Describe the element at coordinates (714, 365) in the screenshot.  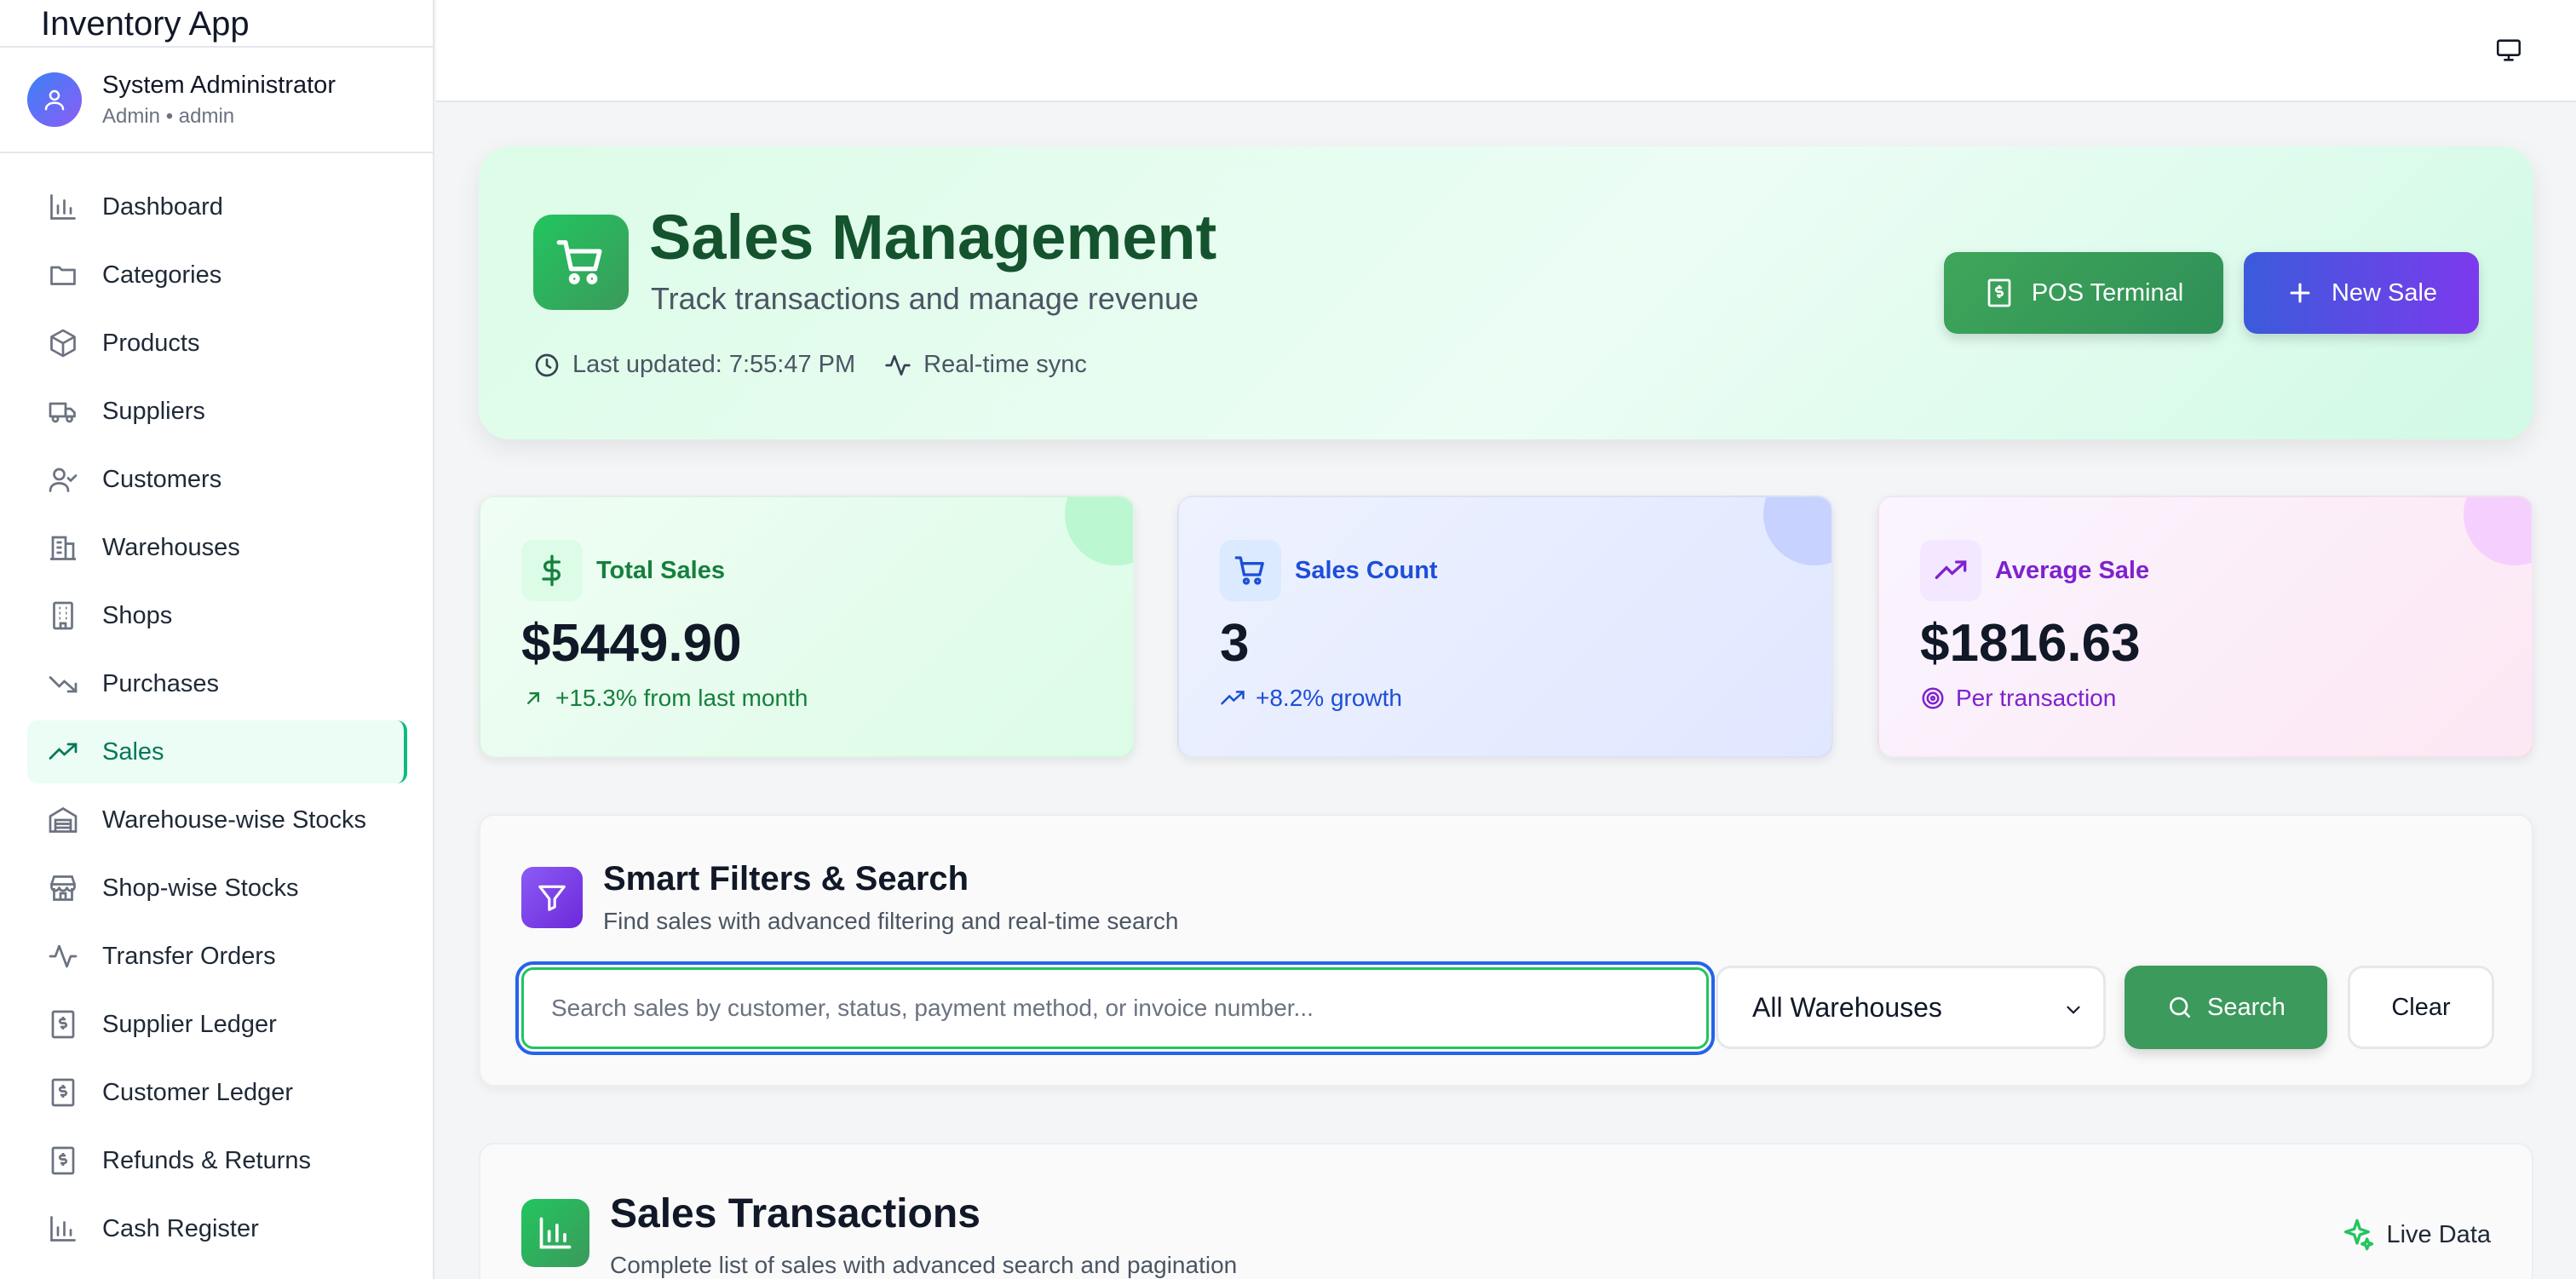
I see `last-updated-text: Last updated: 7:55:47 PM` at that location.